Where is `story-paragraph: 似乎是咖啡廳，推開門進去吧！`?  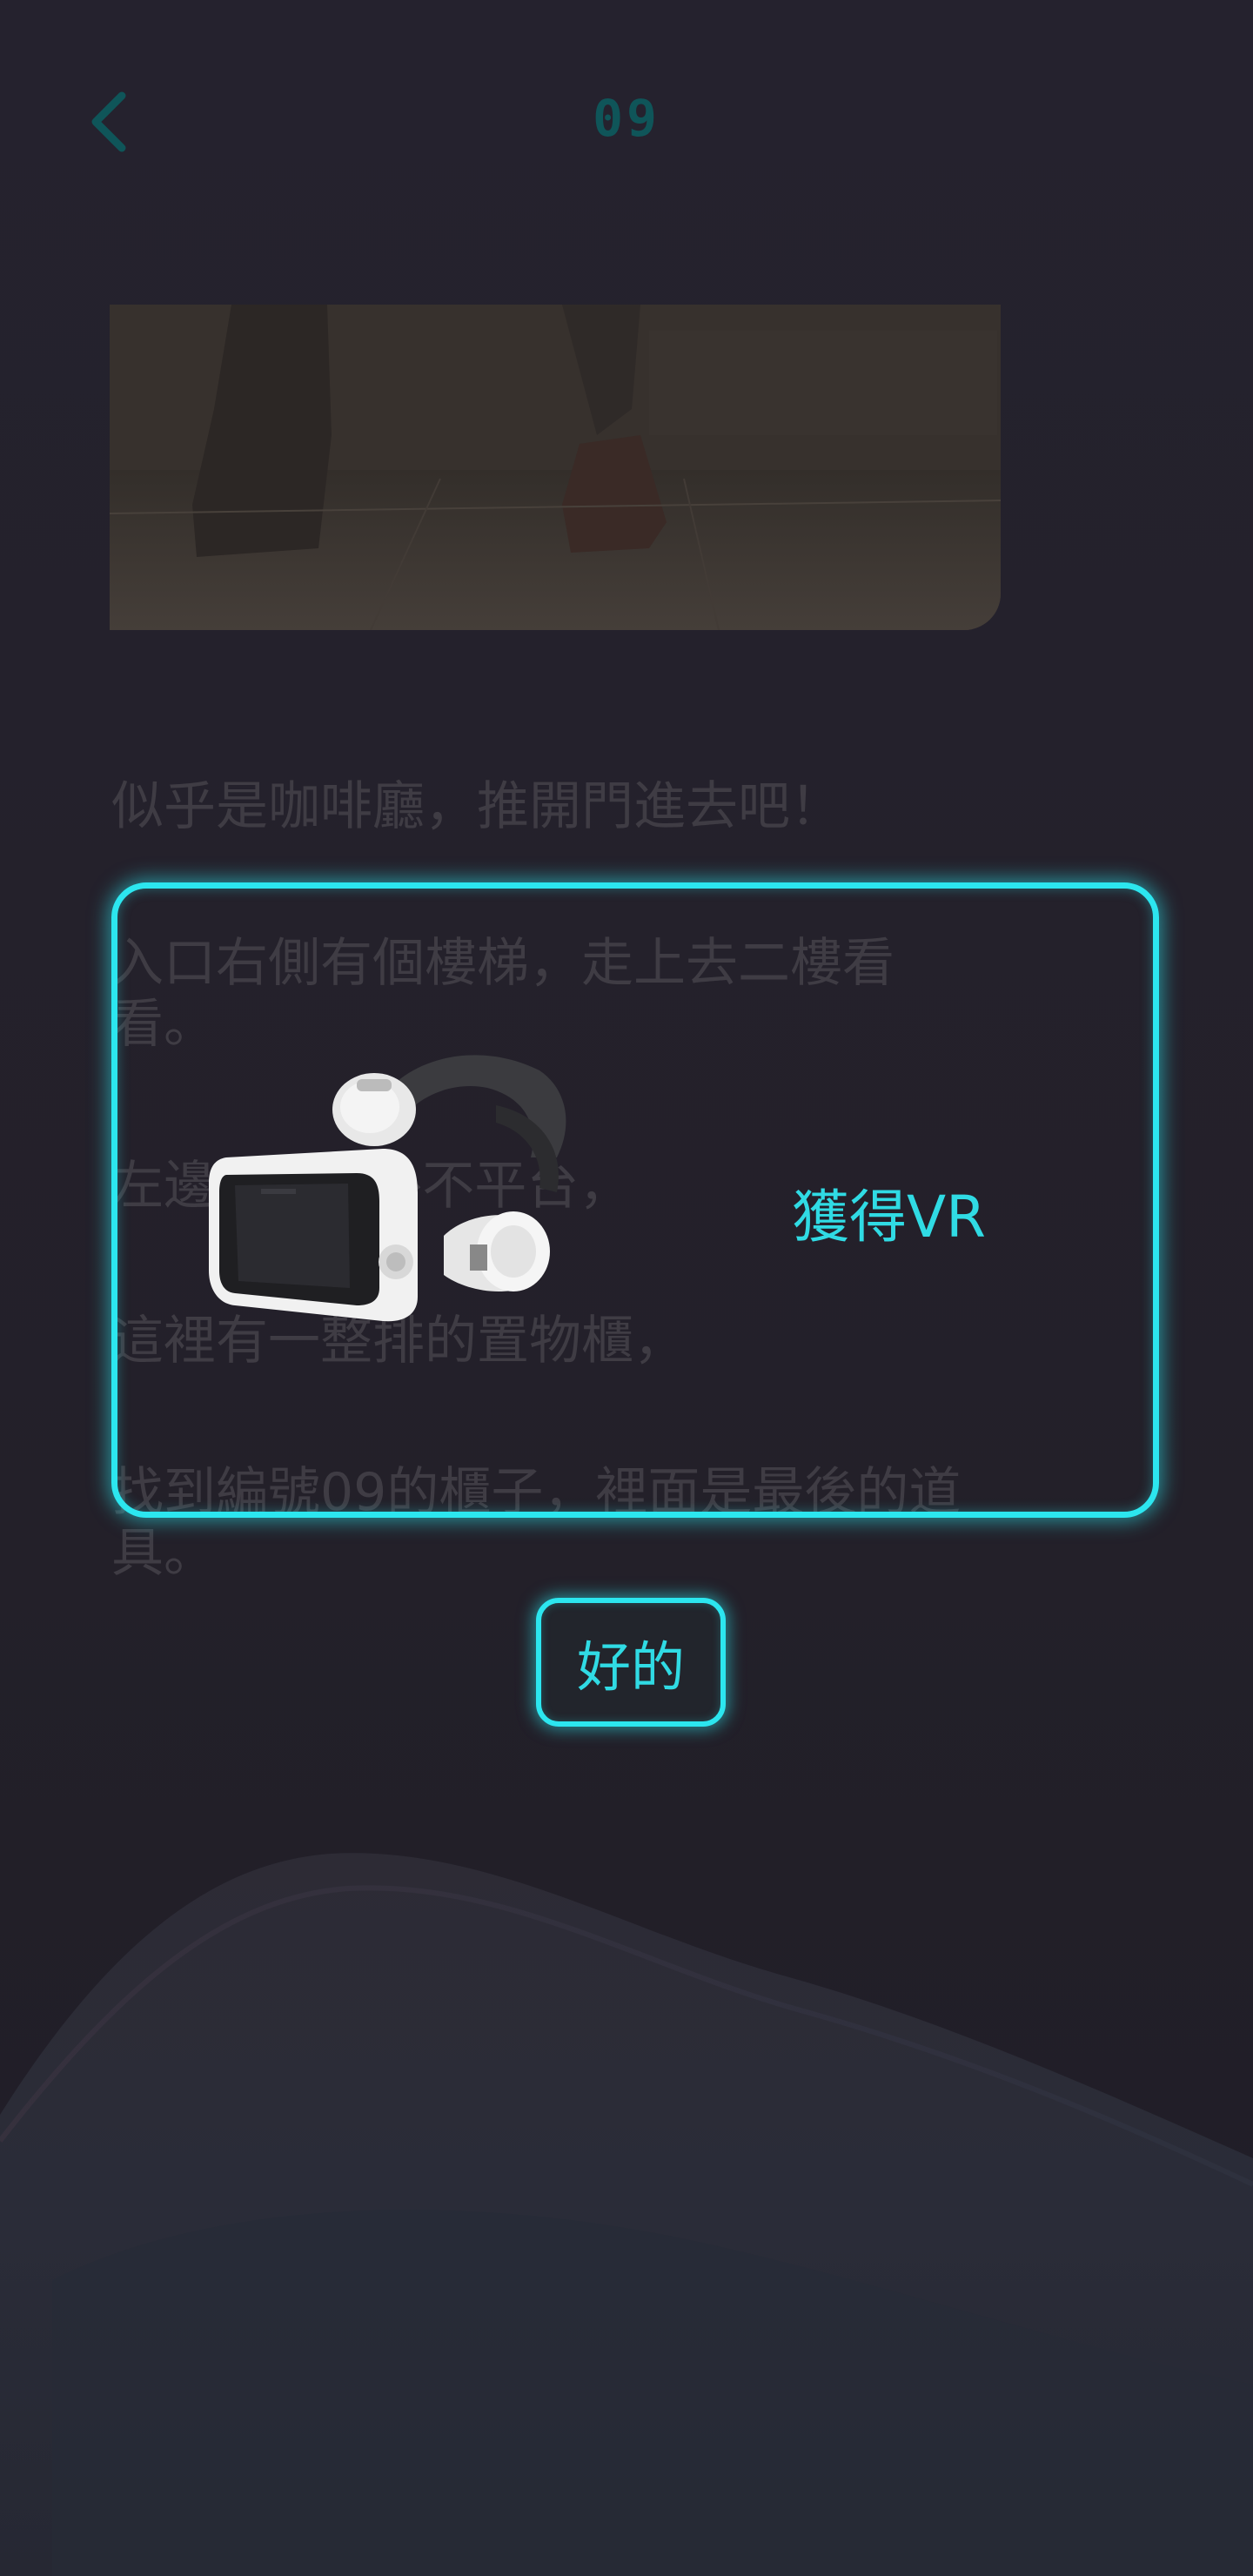 story-paragraph: 似乎是咖啡廳，推開門進去吧！ is located at coordinates (476, 806).